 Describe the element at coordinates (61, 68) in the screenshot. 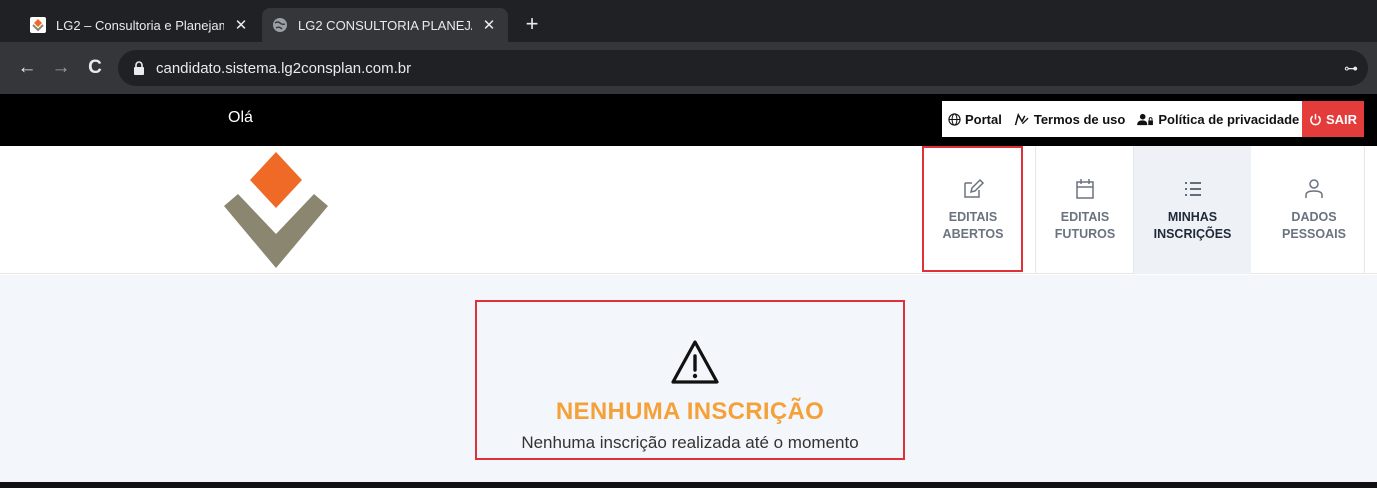

I see `forward-arrow-icon: →` at that location.